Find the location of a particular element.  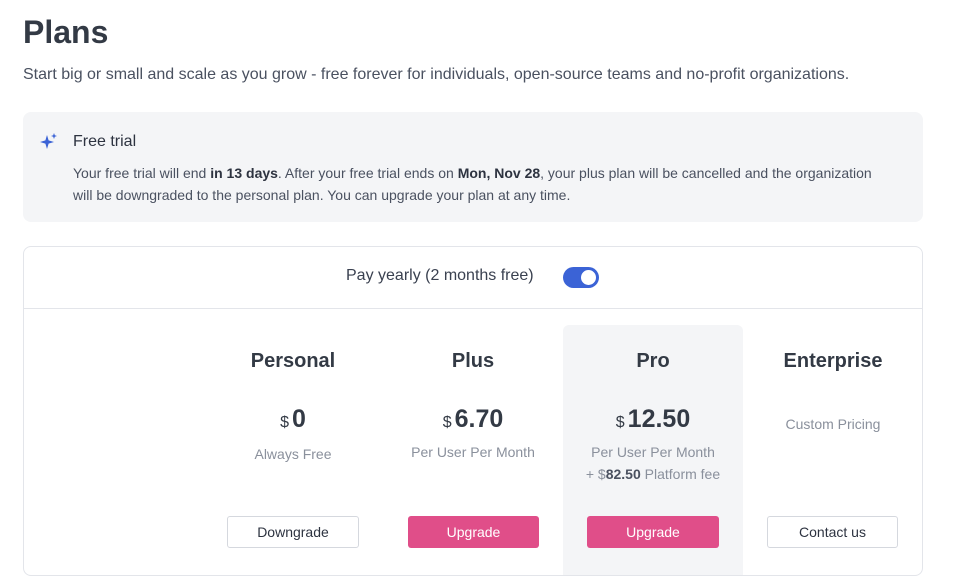

plan-price: $6.70 is located at coordinates (473, 419).